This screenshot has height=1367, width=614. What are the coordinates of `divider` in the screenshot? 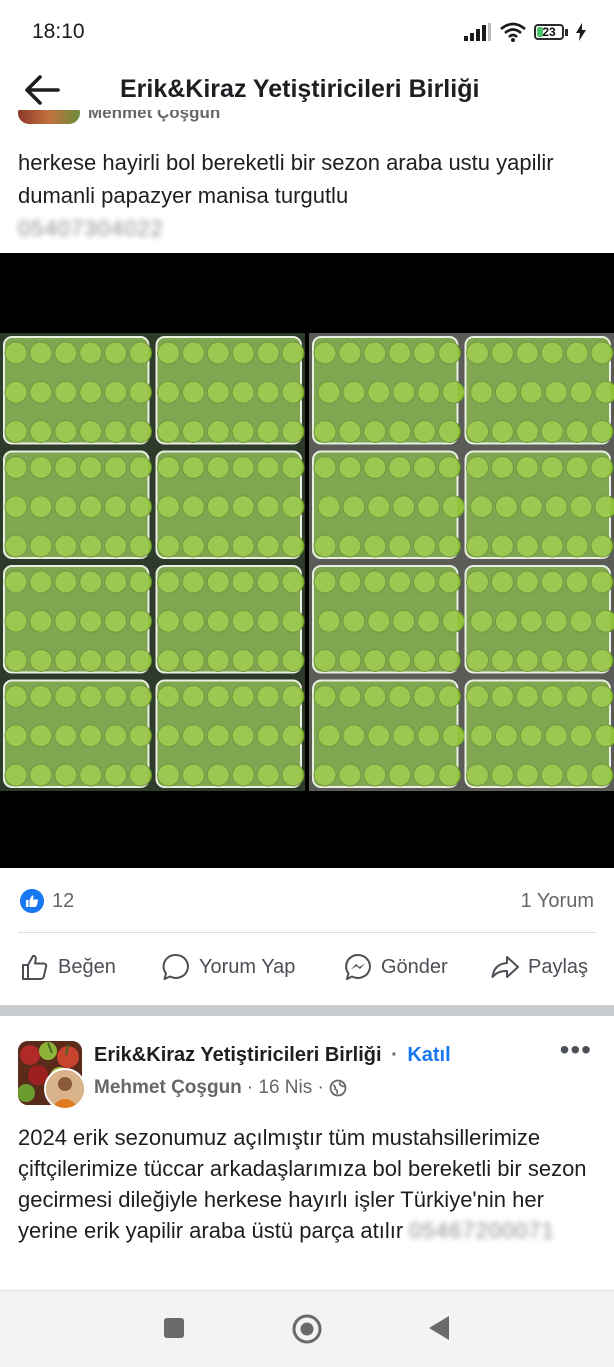 It's located at (307, 932).